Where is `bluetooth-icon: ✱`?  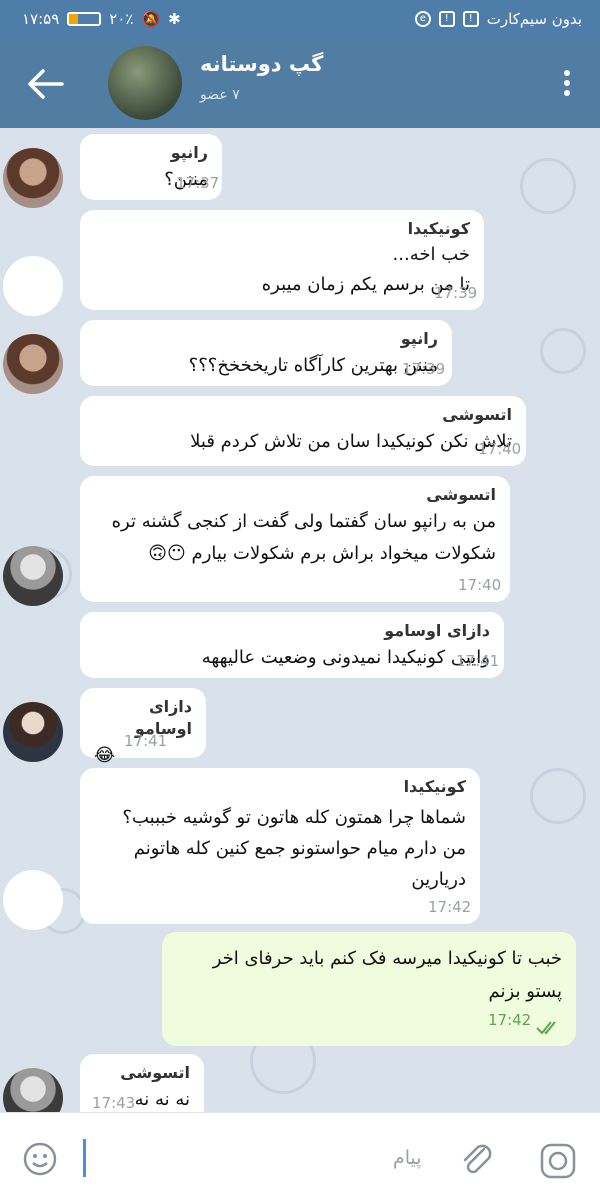
bluetooth-icon: ✱ is located at coordinates (174, 19).